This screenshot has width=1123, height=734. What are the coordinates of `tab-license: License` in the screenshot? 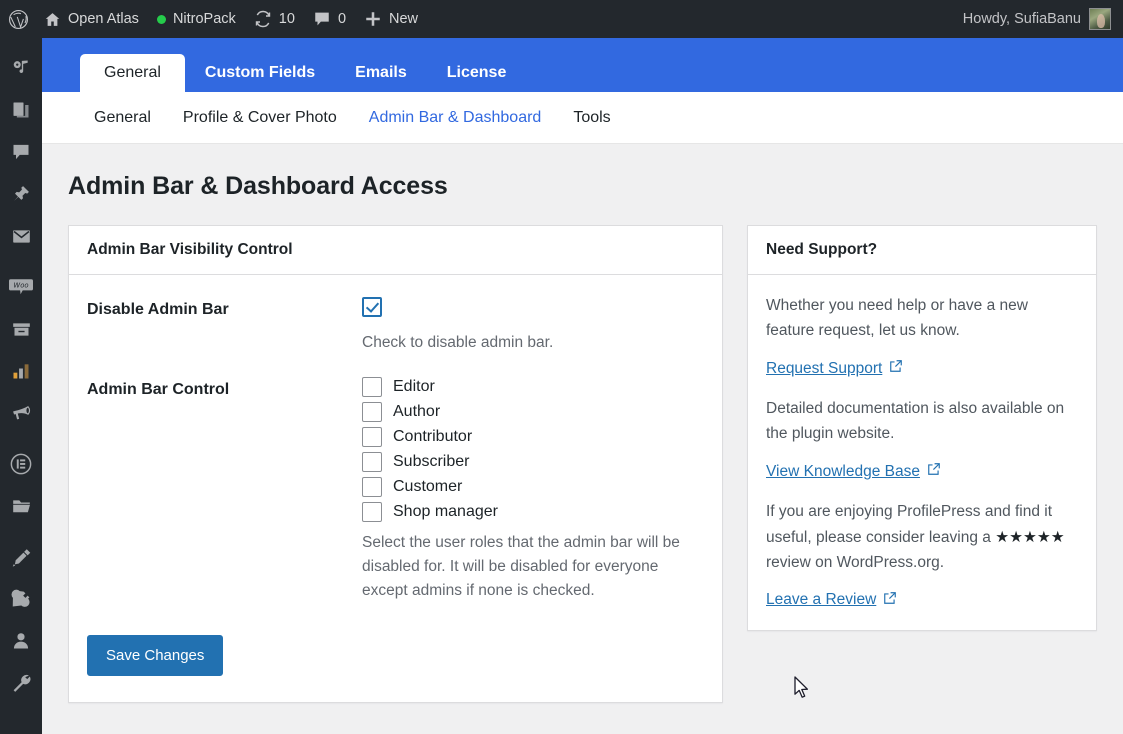 It's located at (477, 73).